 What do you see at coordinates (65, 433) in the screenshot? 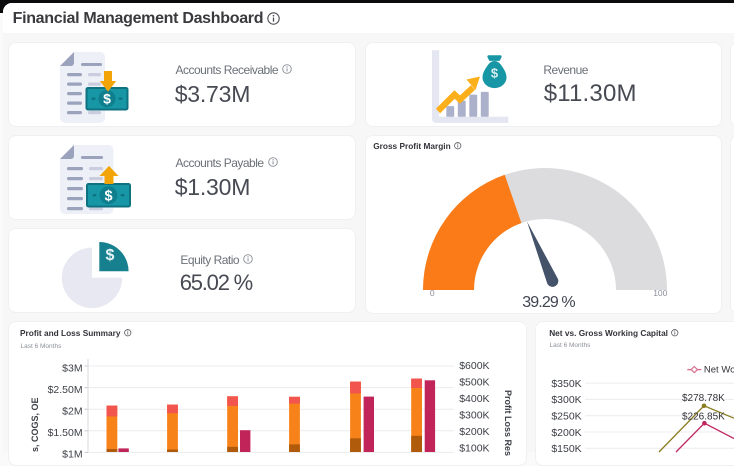
I see `svg-text: $1.50M` at bounding box center [65, 433].